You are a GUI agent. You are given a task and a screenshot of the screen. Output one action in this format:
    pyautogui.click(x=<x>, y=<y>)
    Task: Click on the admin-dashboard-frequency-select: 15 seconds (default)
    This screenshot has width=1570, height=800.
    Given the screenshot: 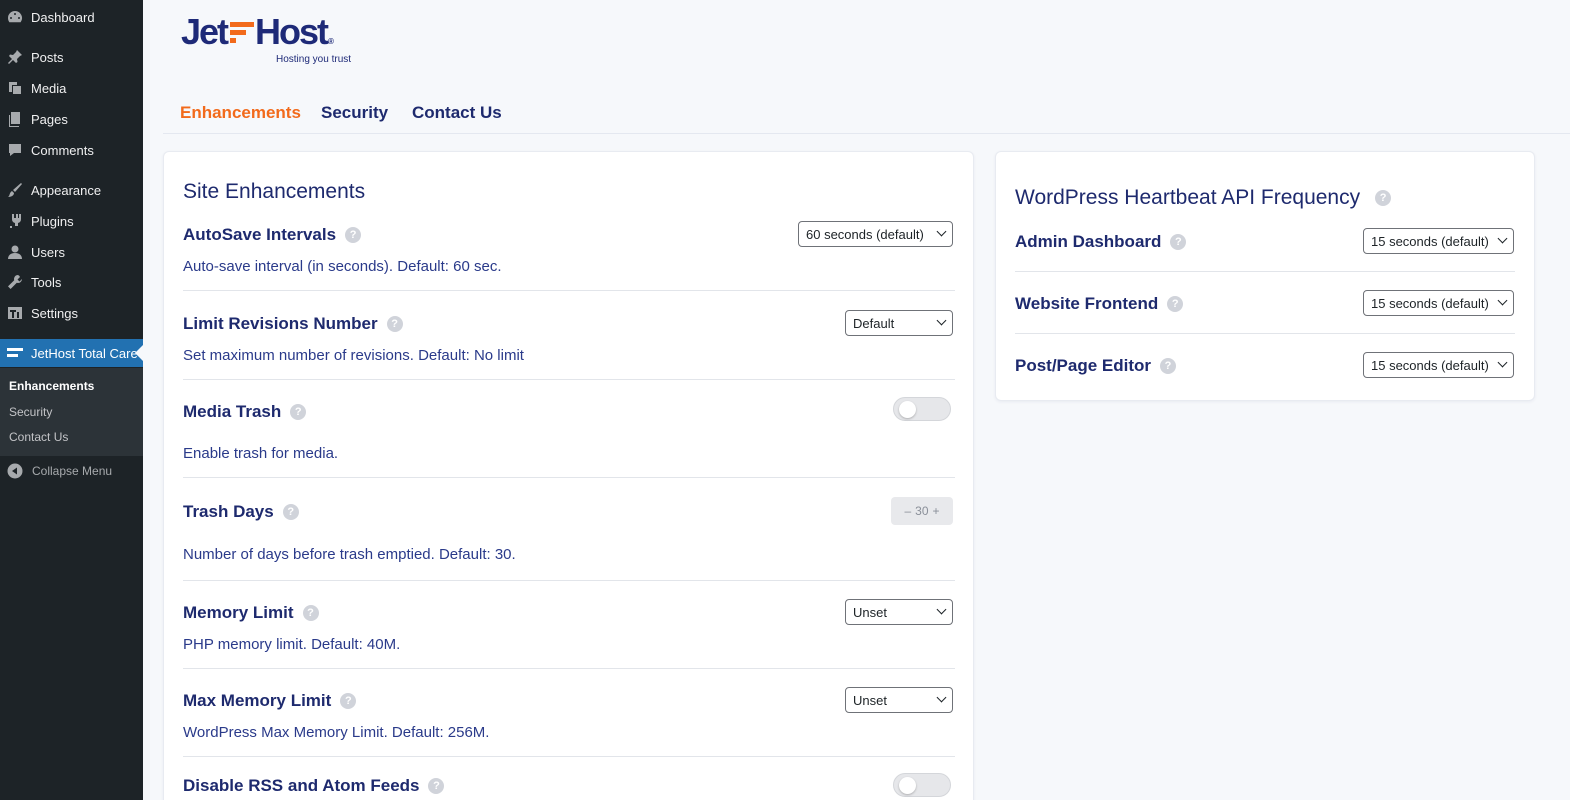 What is the action you would take?
    pyautogui.click(x=1438, y=241)
    